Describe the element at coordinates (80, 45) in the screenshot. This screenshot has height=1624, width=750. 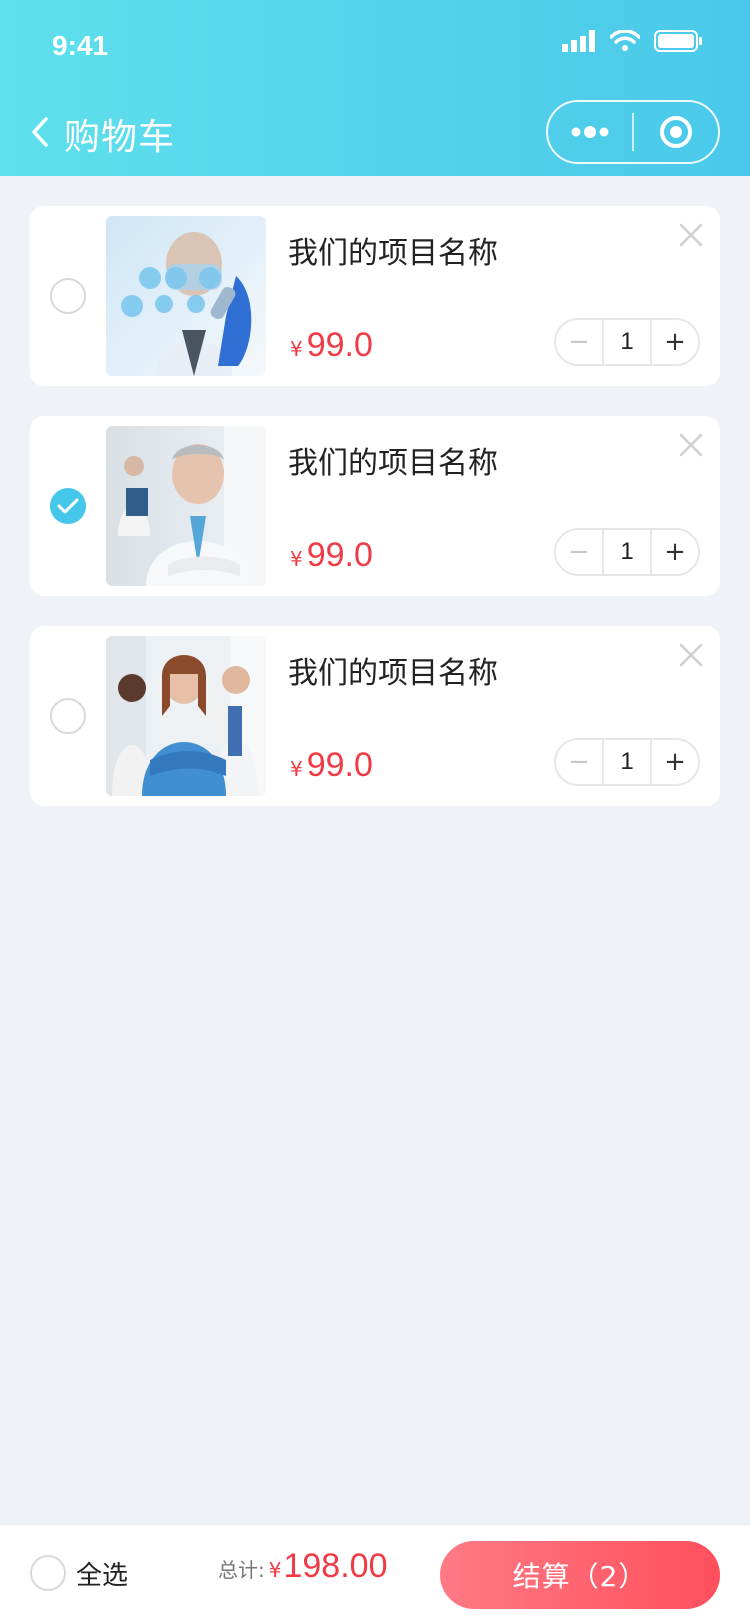
I see `status-time: 9:41` at that location.